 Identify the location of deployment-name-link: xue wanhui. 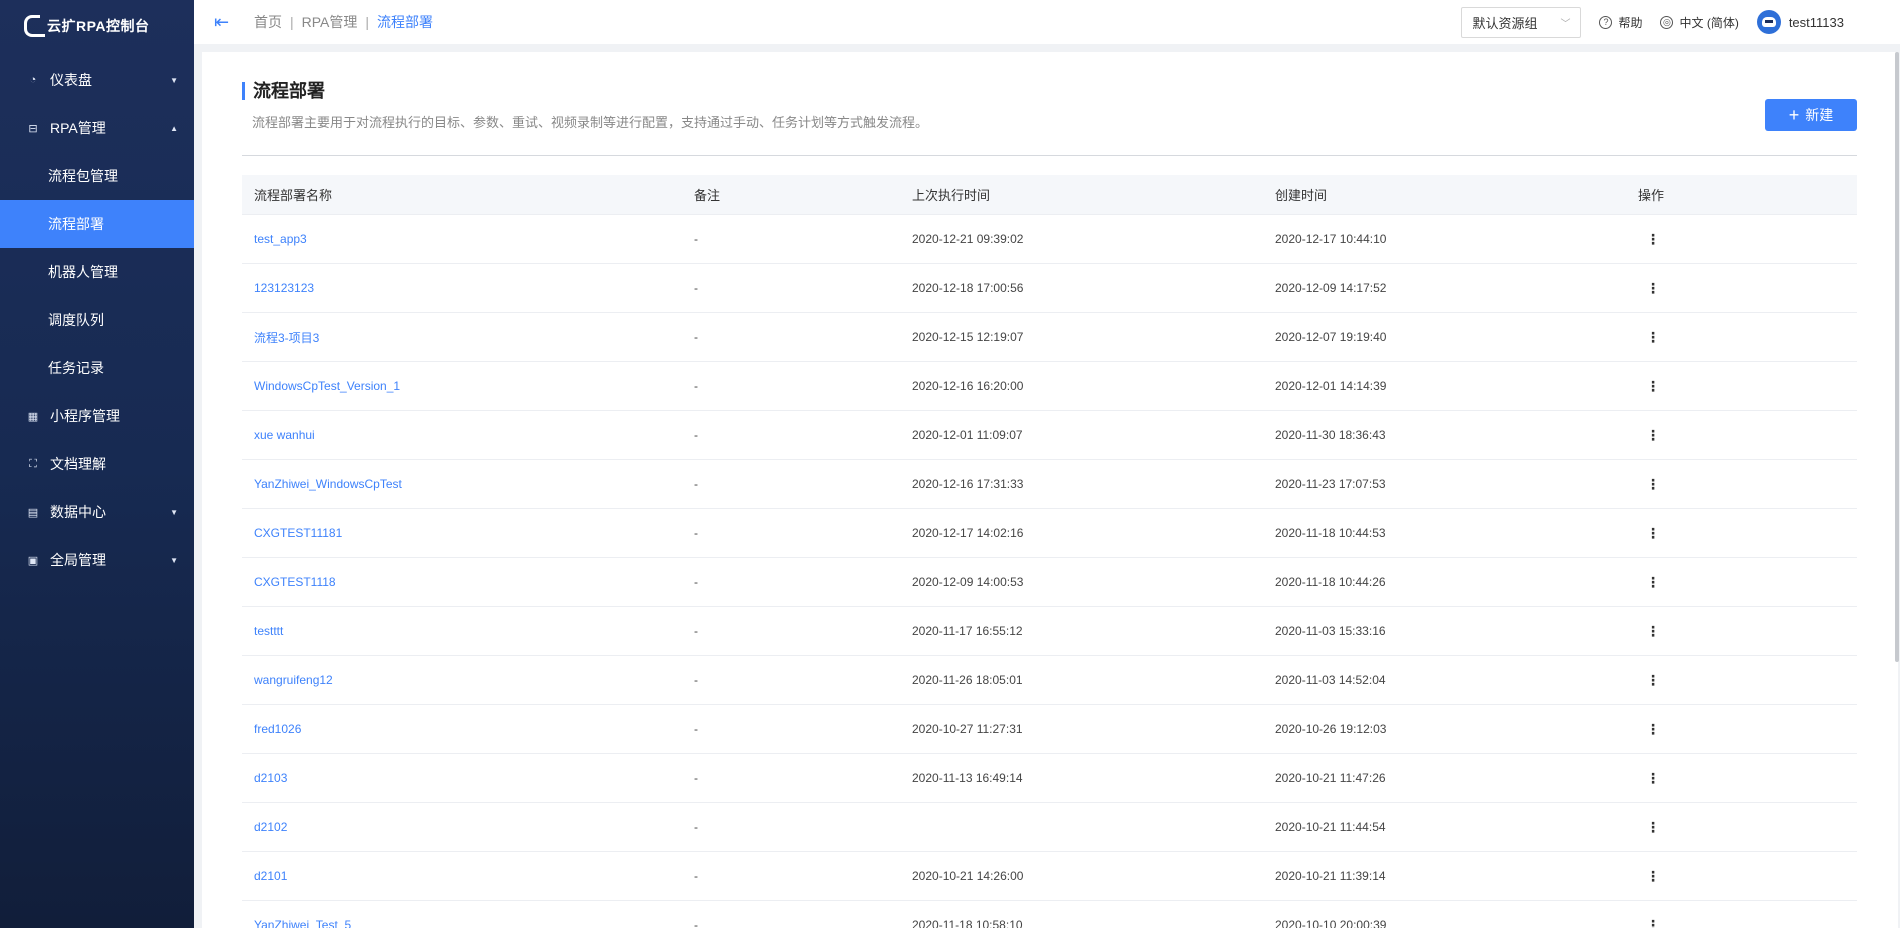
(468, 435).